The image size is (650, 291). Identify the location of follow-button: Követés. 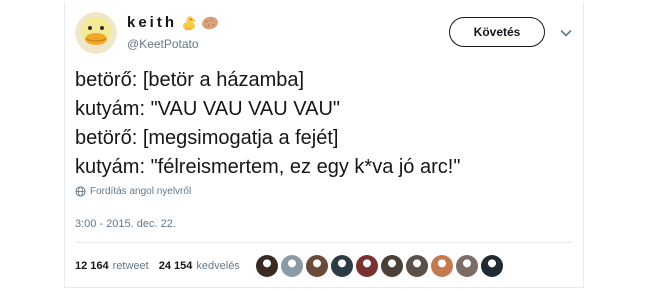
(497, 32).